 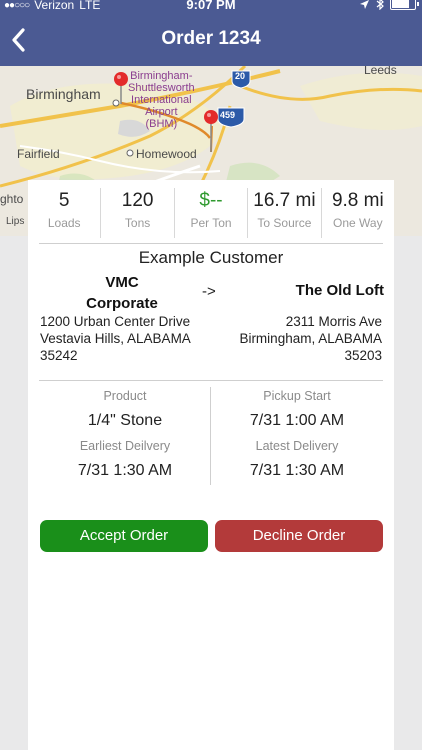 What do you see at coordinates (137, 200) in the screenshot?
I see `stat-value: 120` at bounding box center [137, 200].